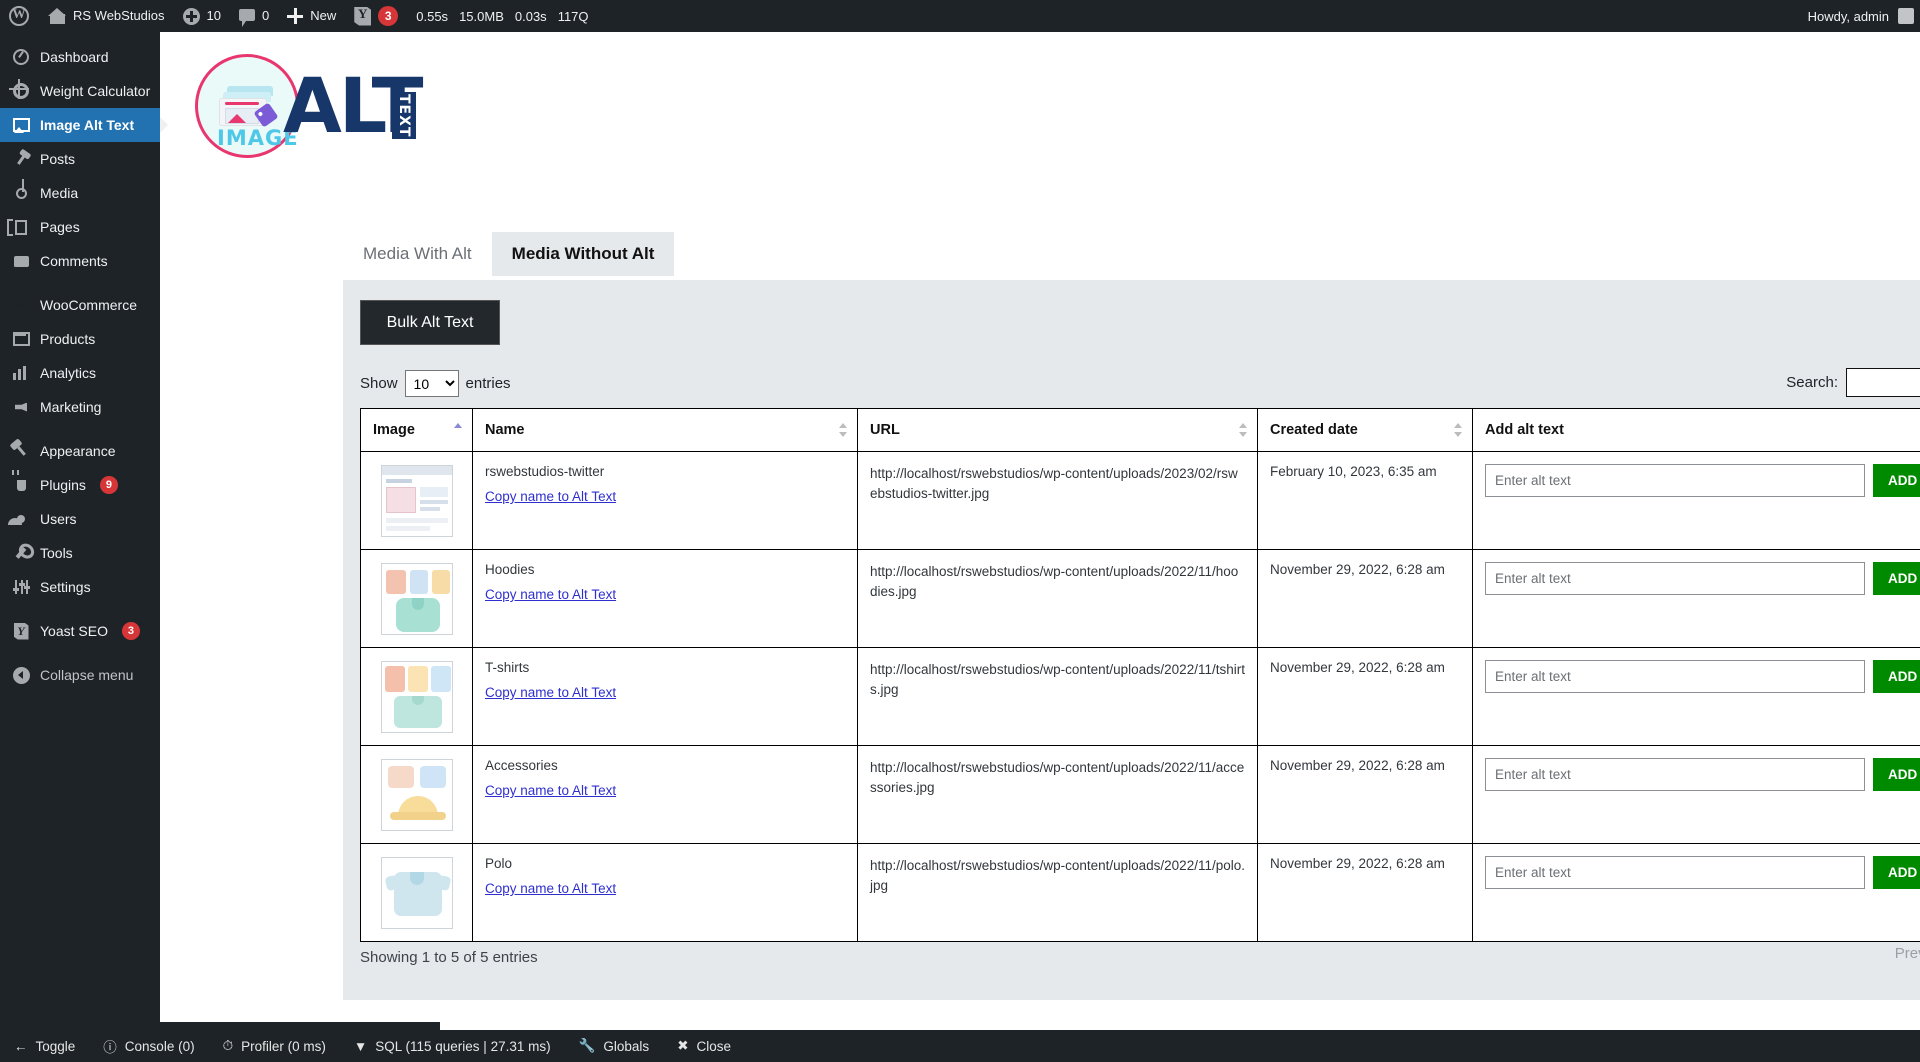 Image resolution: width=1920 pixels, height=1062 pixels. I want to click on media-name: Polo, so click(499, 863).